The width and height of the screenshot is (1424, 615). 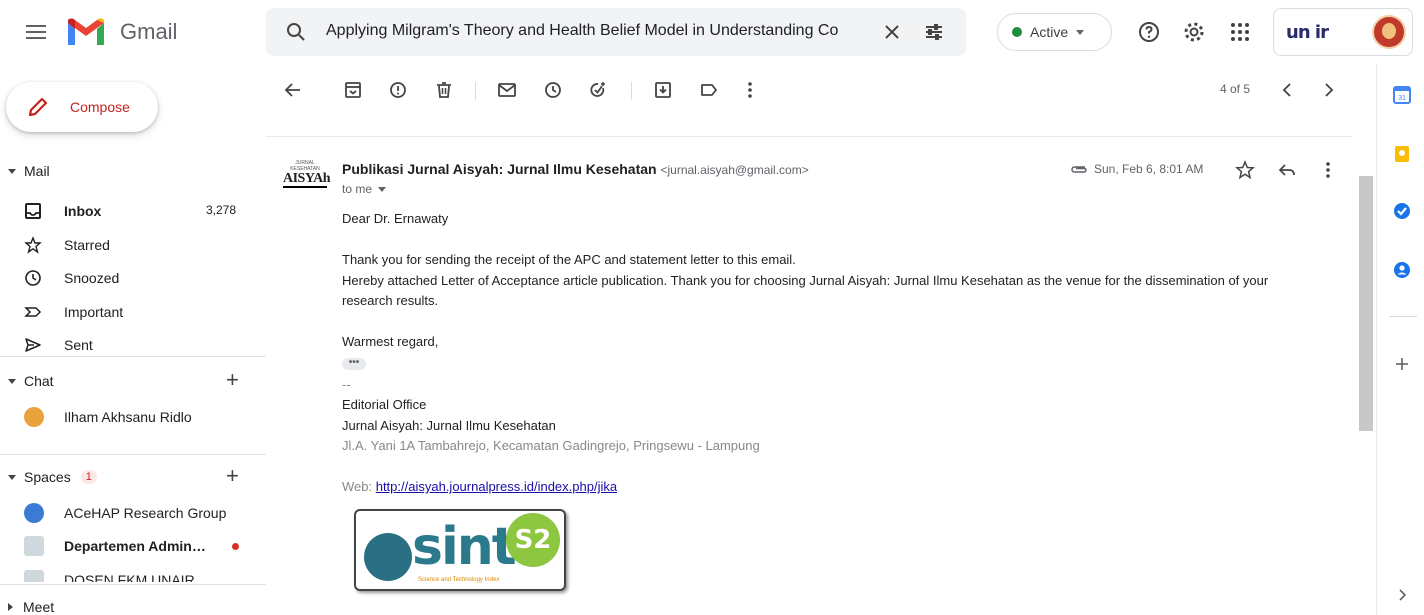 What do you see at coordinates (293, 90) in the screenshot?
I see `back-arrow-icon` at bounding box center [293, 90].